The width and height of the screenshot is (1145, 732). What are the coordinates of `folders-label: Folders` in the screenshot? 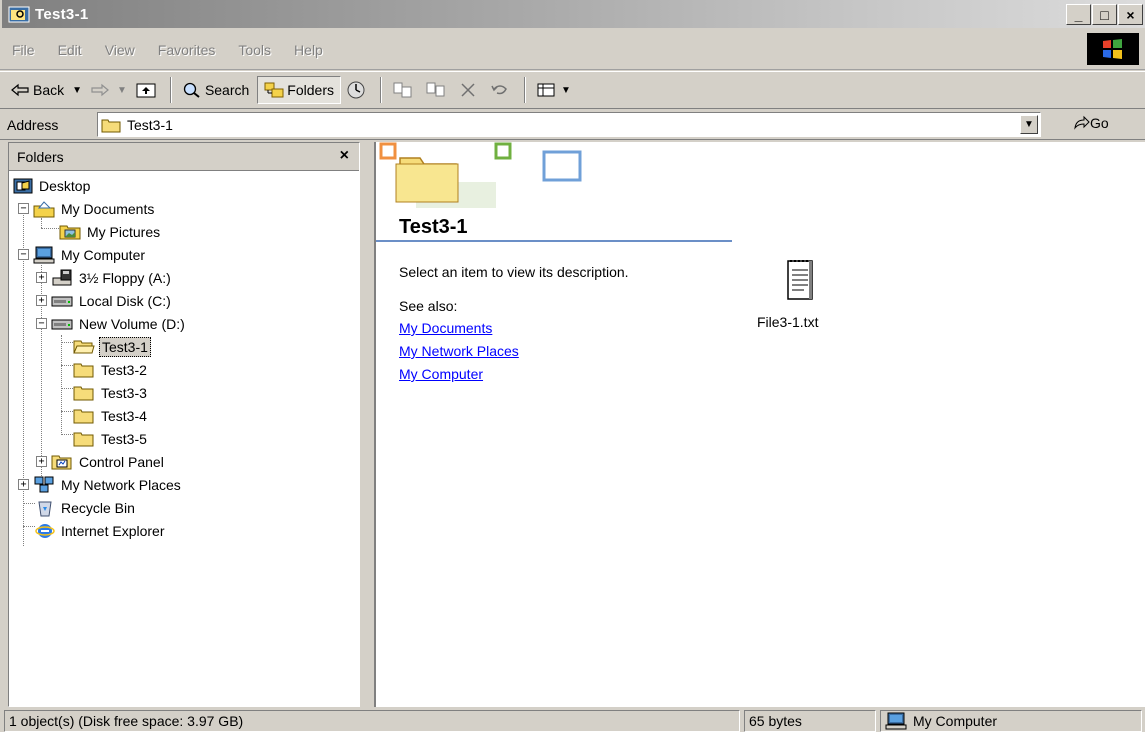 It's located at (310, 90).